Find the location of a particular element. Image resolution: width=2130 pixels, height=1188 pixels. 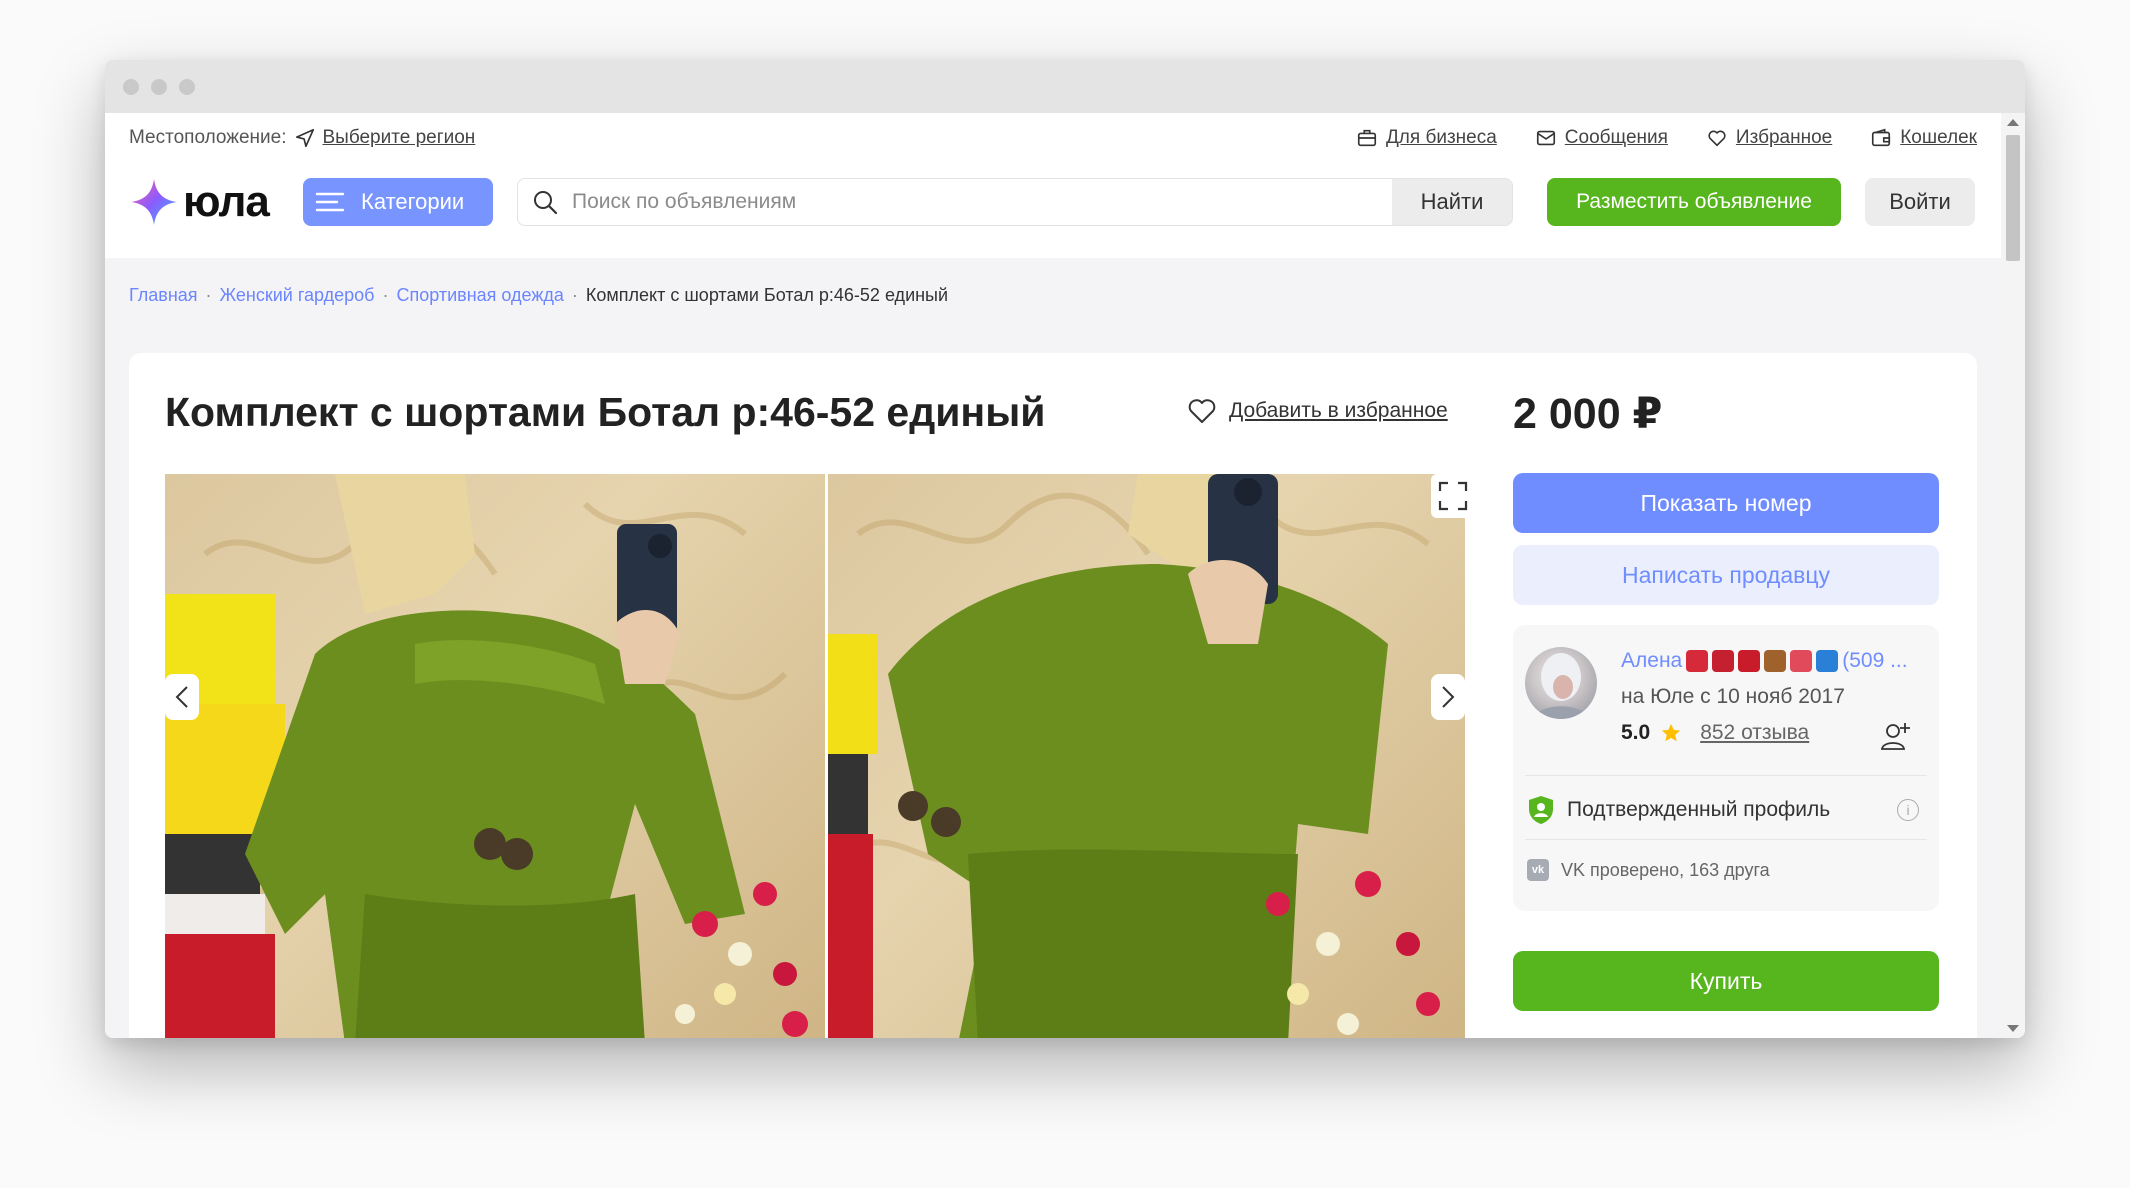

seller-name: Алена is located at coordinates (1651, 661).